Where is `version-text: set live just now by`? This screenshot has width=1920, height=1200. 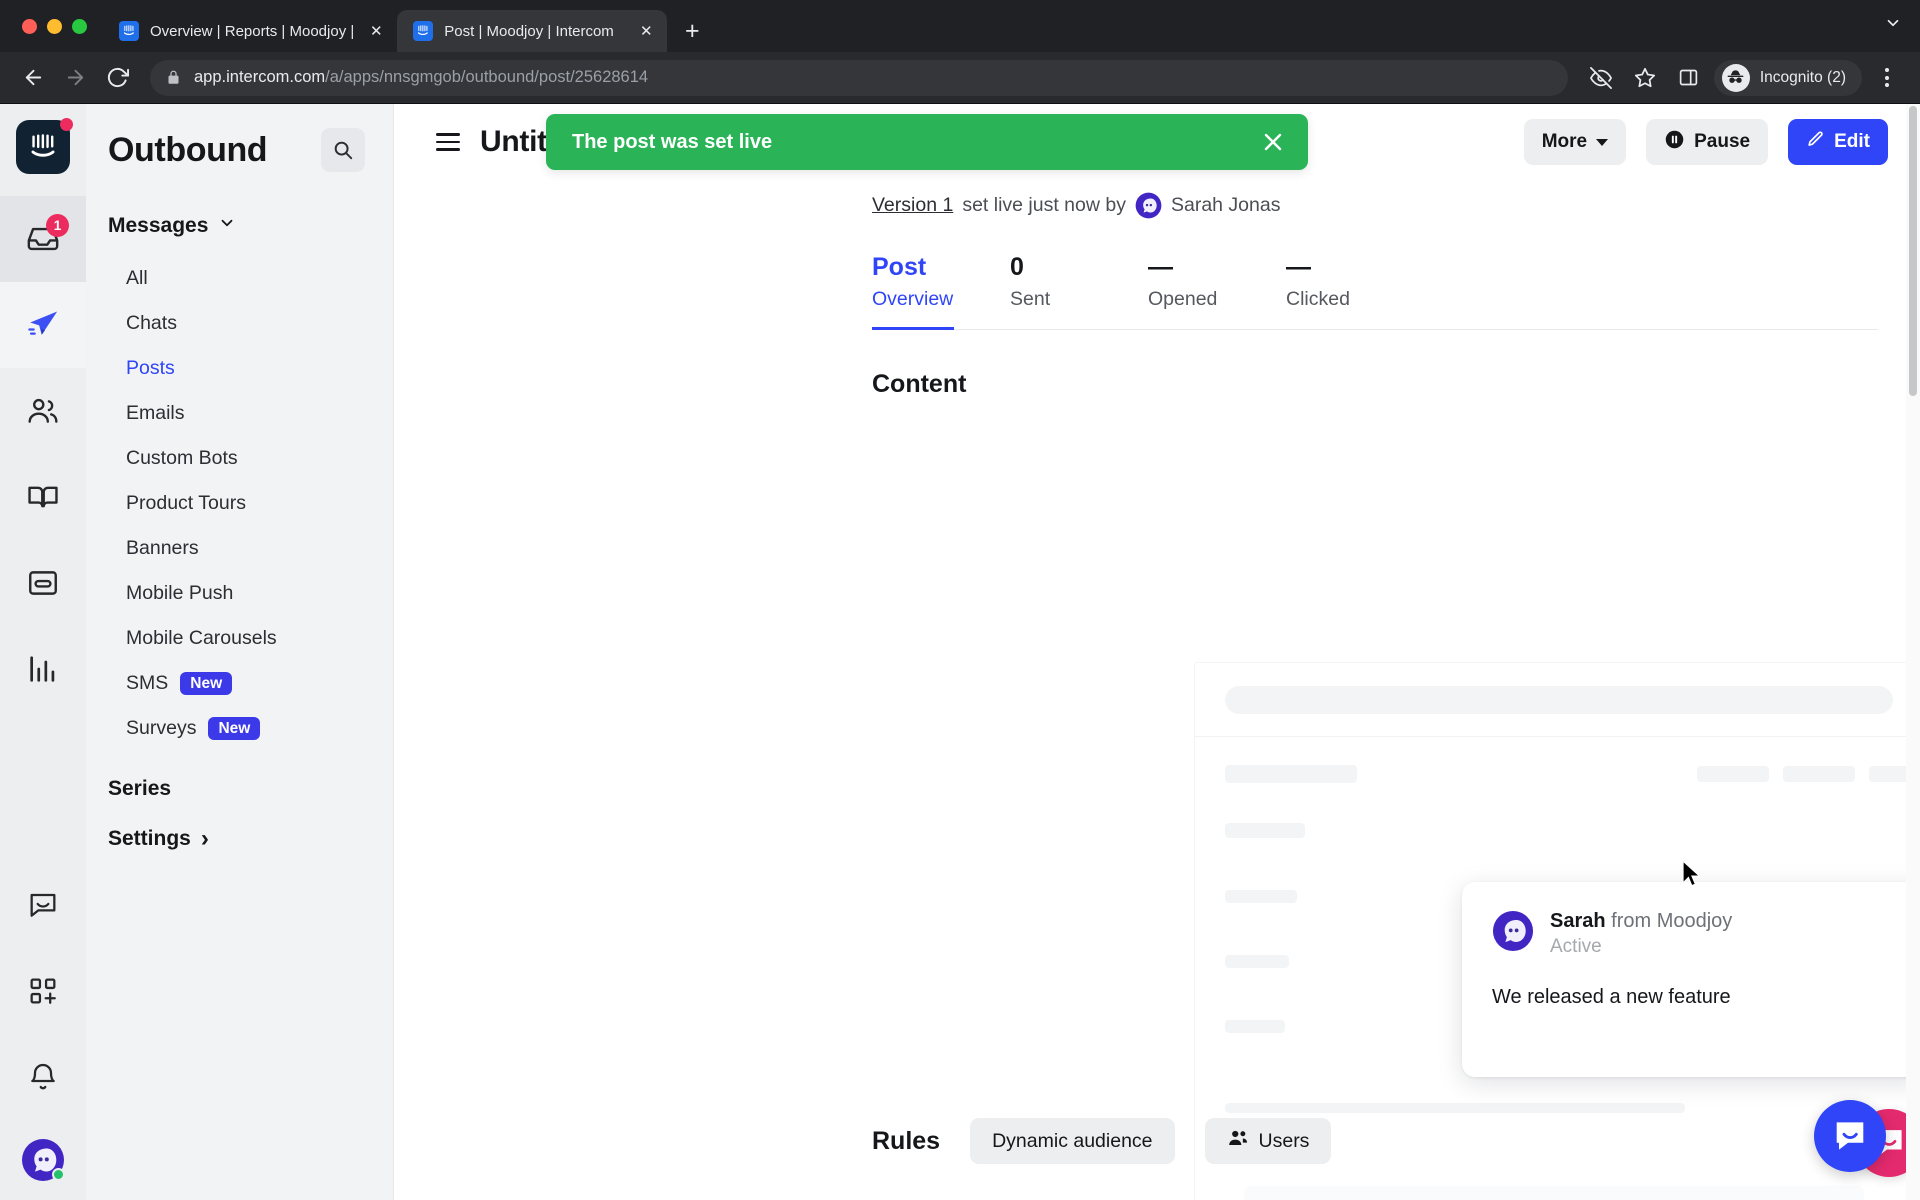 version-text: set live just now by is located at coordinates (1044, 205).